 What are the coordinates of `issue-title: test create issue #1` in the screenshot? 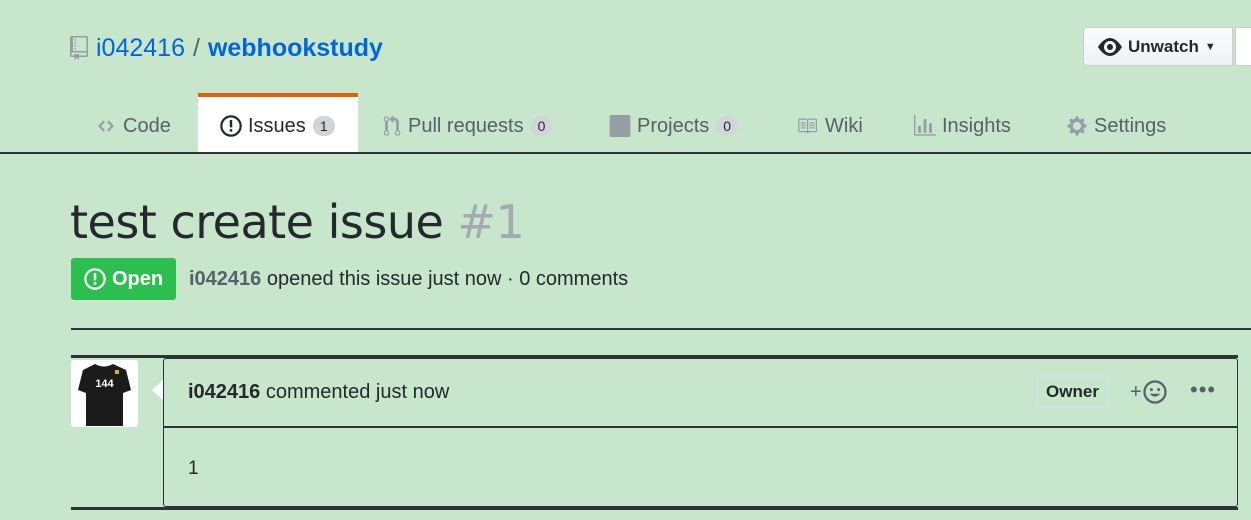 It's located at (297, 222).